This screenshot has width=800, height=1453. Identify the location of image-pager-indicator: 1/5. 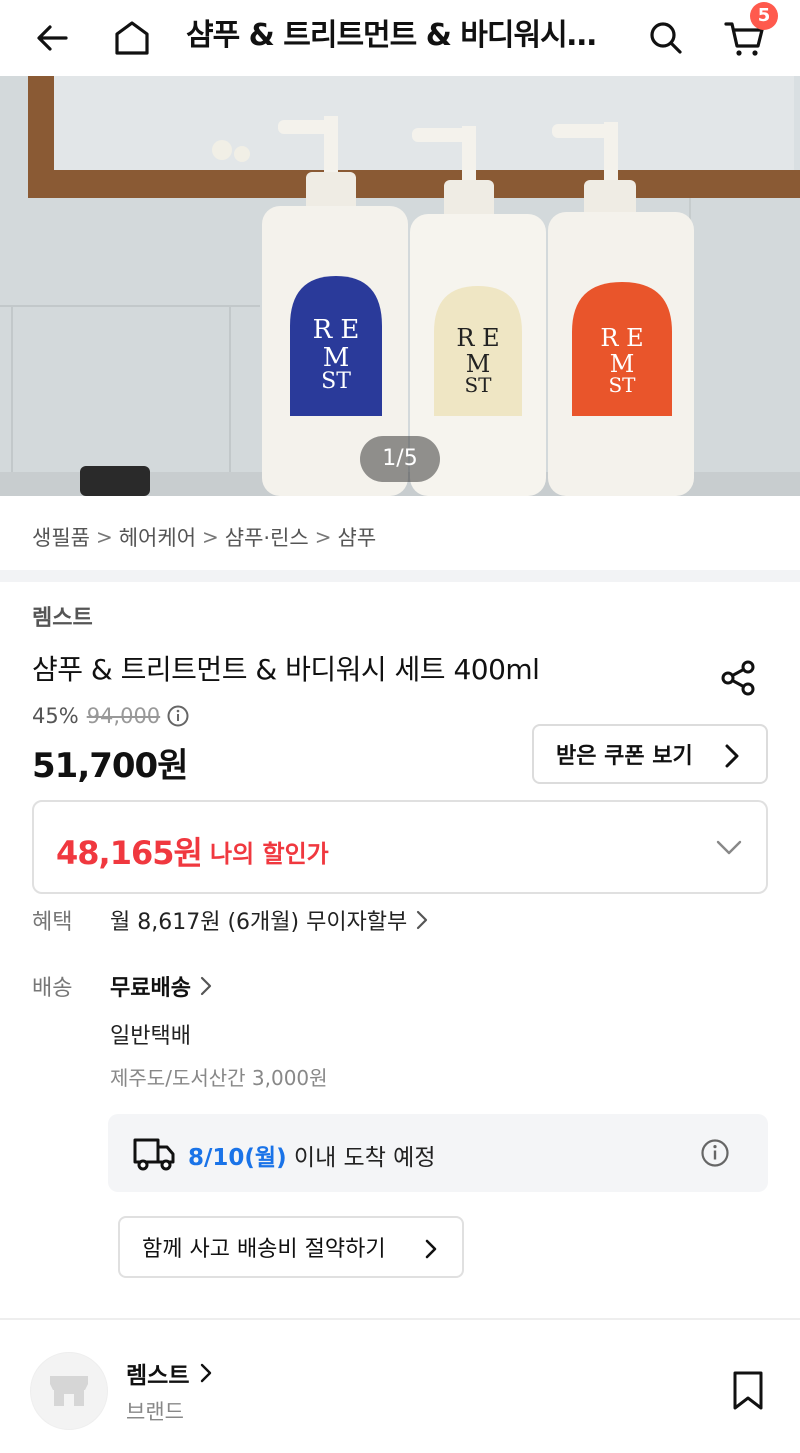
(400, 459).